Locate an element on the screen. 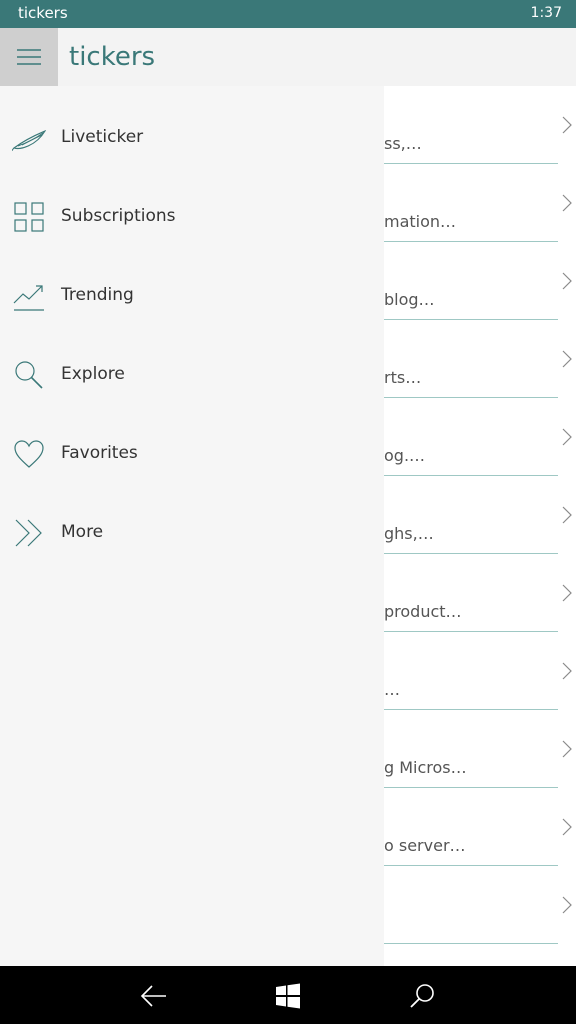 This screenshot has height=1024, width=576. heart-icon is located at coordinates (29, 454).